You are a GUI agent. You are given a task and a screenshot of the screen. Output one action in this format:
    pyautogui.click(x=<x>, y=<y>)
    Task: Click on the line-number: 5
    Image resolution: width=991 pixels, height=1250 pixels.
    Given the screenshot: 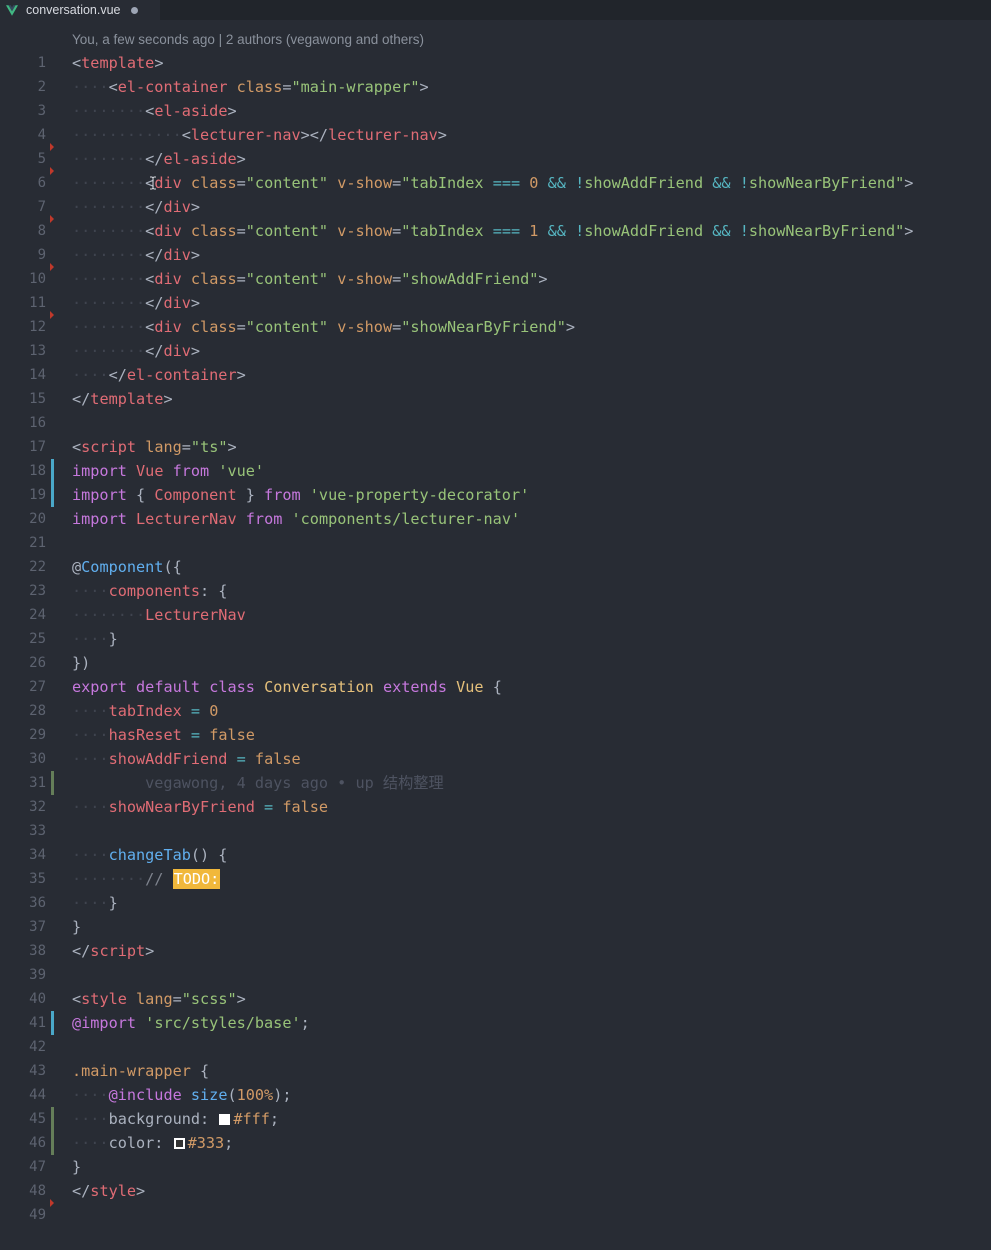 What is the action you would take?
    pyautogui.click(x=41, y=159)
    